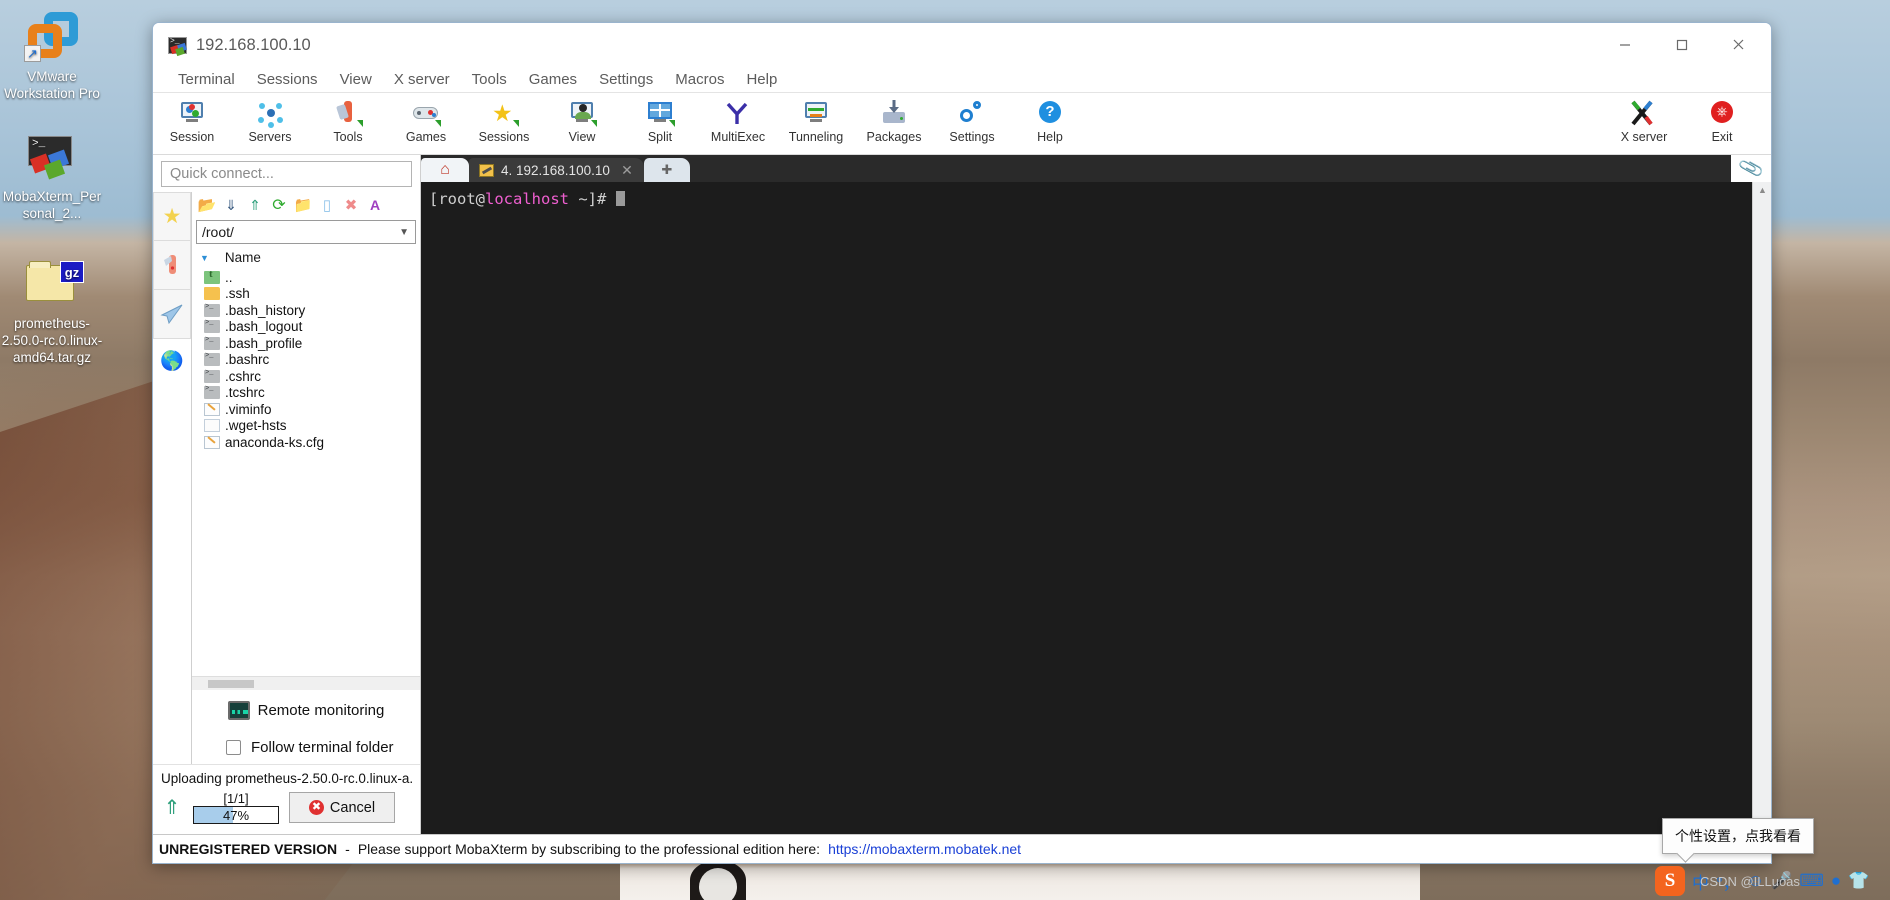 This screenshot has width=1890, height=900. Describe the element at coordinates (312, 310) in the screenshot. I see `list-item: .bash_history` at that location.